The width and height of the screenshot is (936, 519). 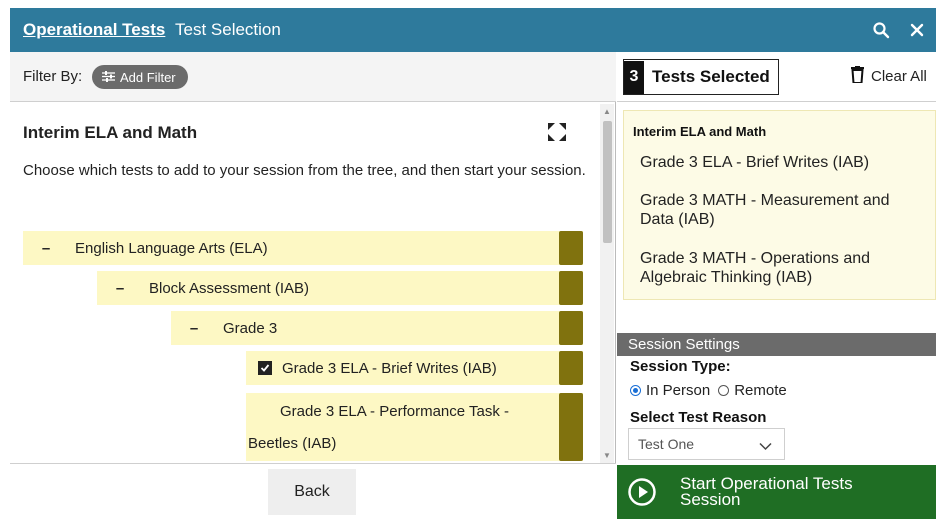 I want to click on selected-group-title: Interim ELA and Math, so click(x=700, y=131).